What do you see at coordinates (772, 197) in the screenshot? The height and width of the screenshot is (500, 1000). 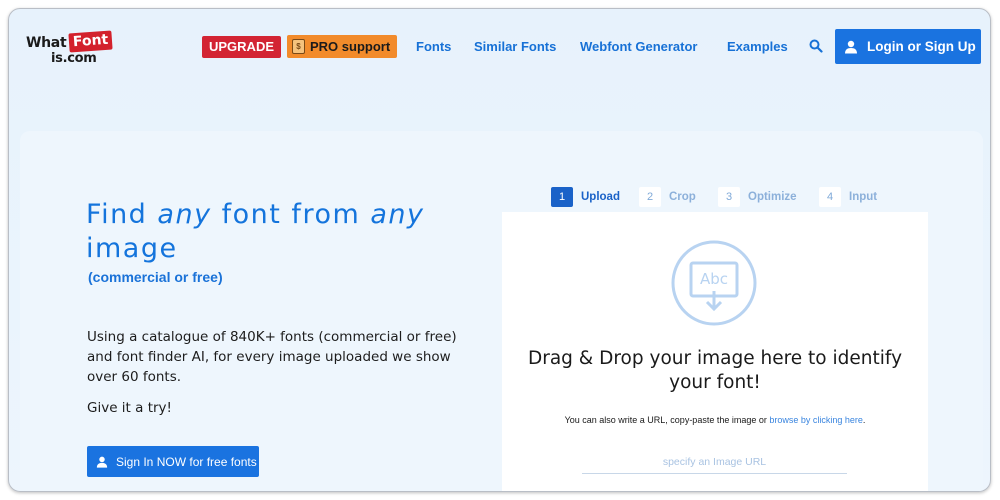 I see `step-label: Optimize` at bounding box center [772, 197].